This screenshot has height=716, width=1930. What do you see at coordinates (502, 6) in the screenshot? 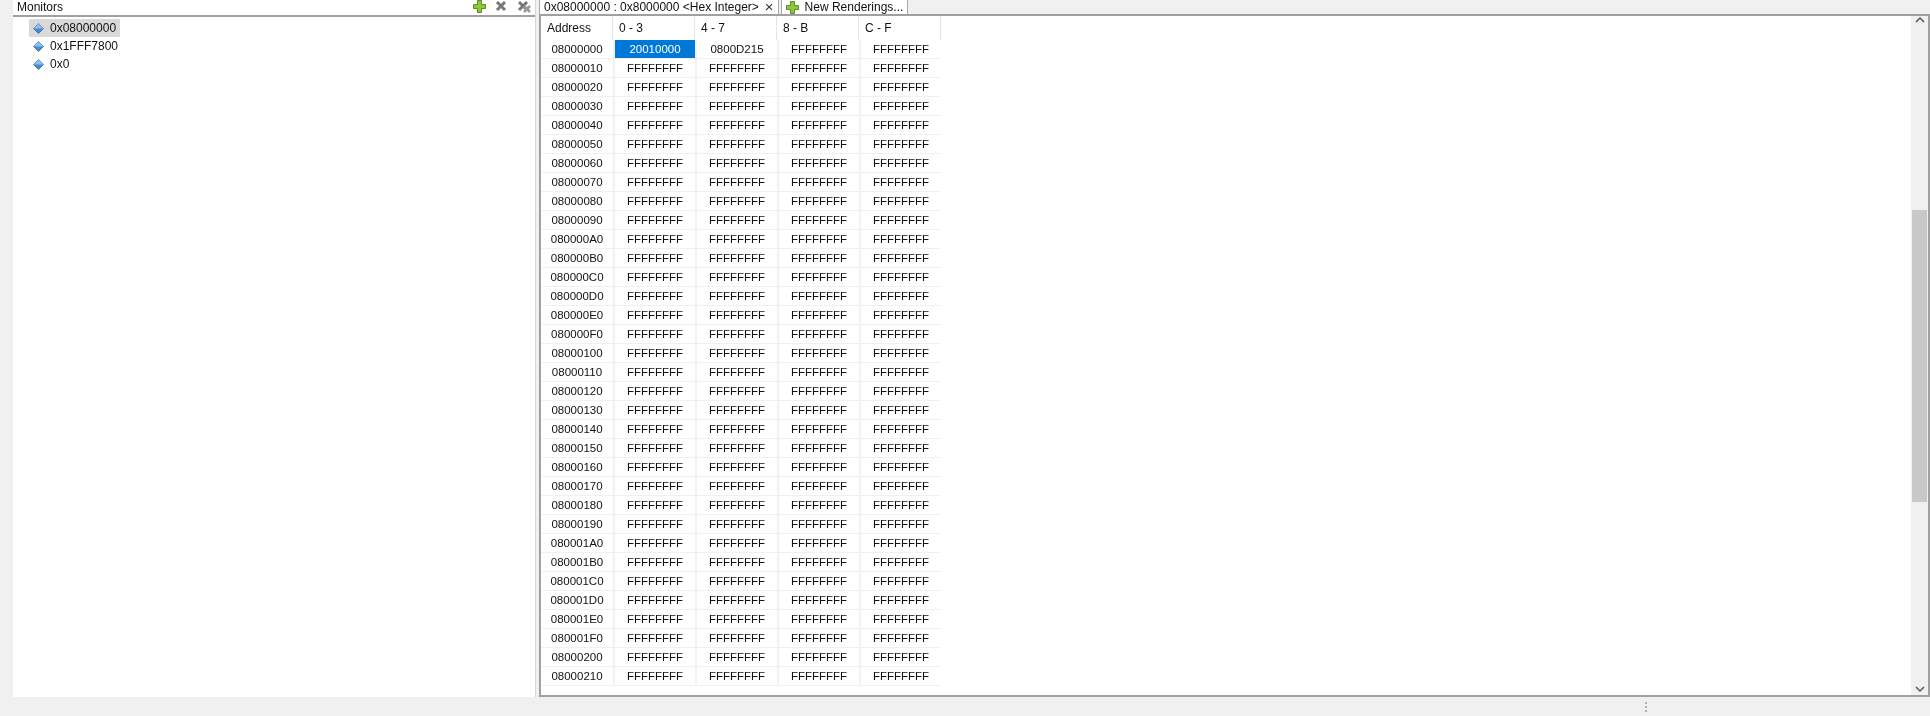
I see `remove-monitor-button` at bounding box center [502, 6].